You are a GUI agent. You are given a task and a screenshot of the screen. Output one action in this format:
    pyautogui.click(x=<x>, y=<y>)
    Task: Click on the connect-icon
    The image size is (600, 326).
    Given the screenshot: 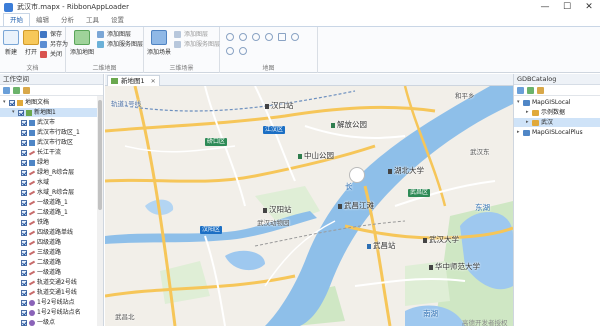 What is the action you would take?
    pyautogui.click(x=520, y=90)
    